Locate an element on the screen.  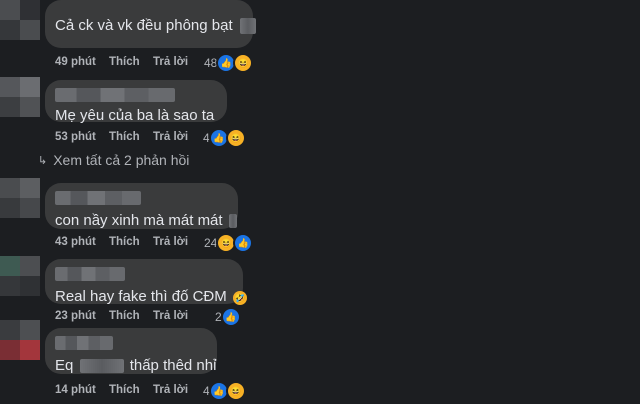
comment-actions: 14 phút Thích Trả lời is located at coordinates (121, 390).